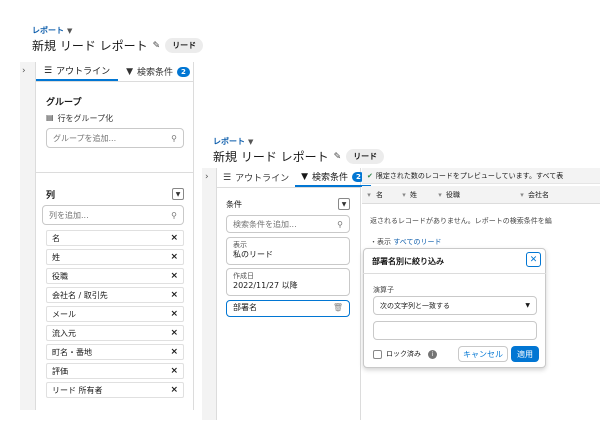 The width and height of the screenshot is (600, 436). I want to click on filter-search-input: 検索条件を追加... ⚲, so click(288, 224).